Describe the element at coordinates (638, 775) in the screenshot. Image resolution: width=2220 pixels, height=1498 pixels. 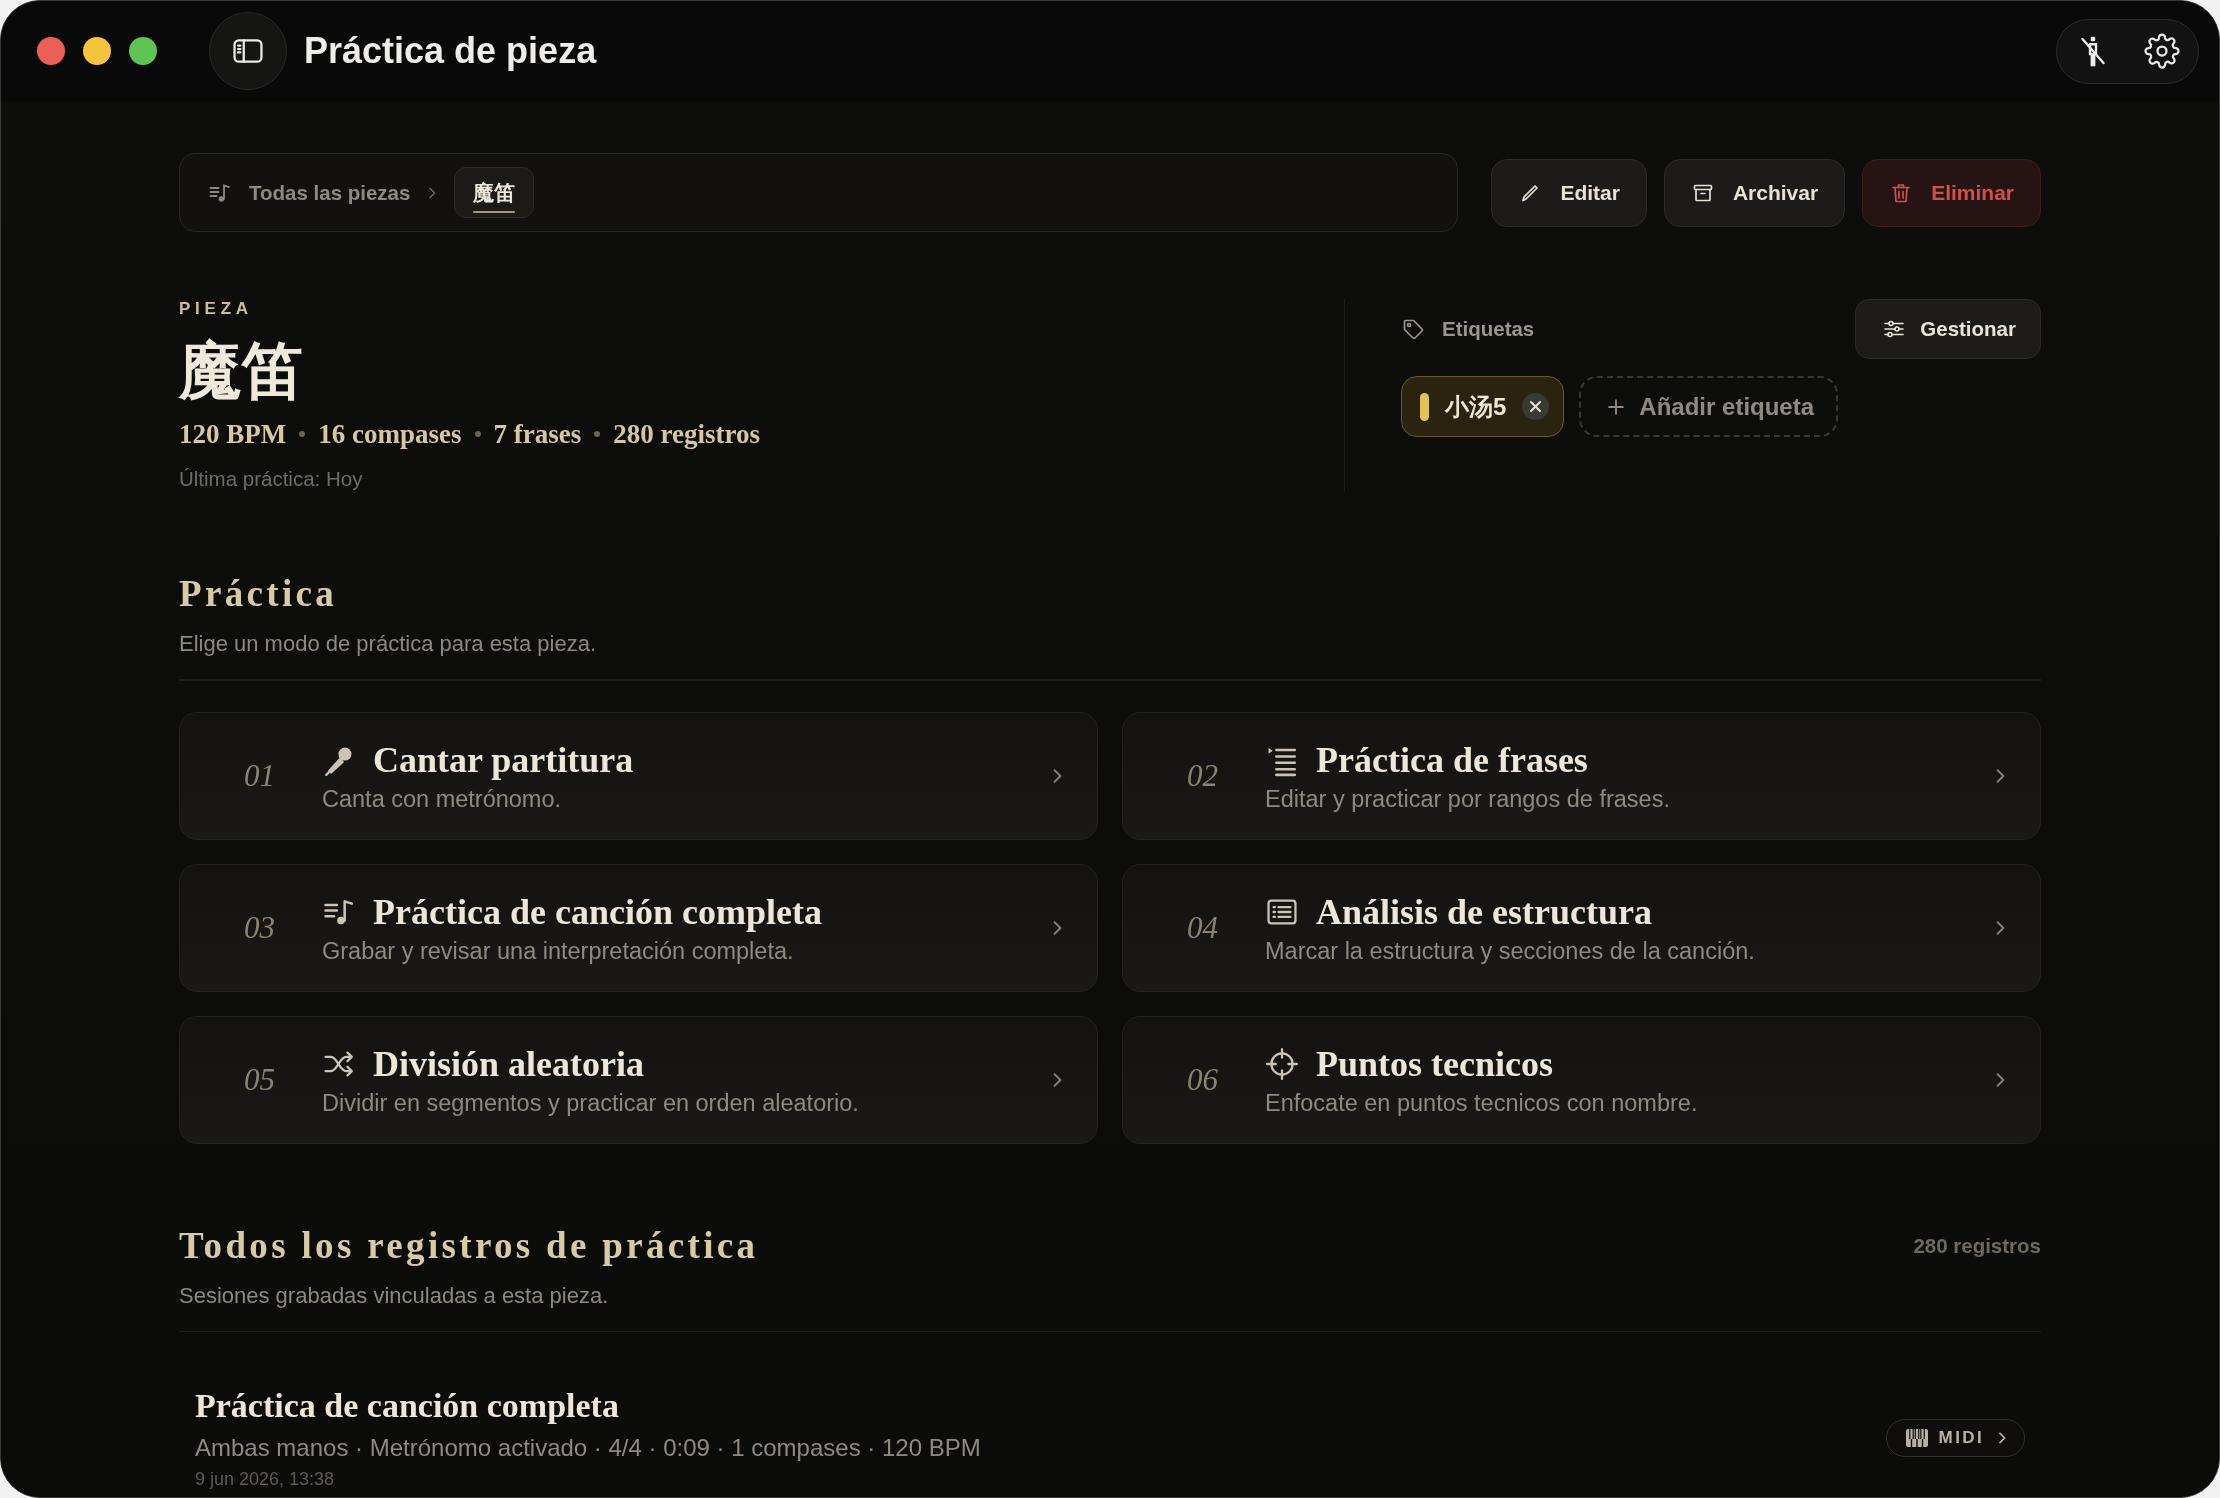
I see `practice-mode-card: 01 Cantar partitura Canta con metrónomo.` at that location.